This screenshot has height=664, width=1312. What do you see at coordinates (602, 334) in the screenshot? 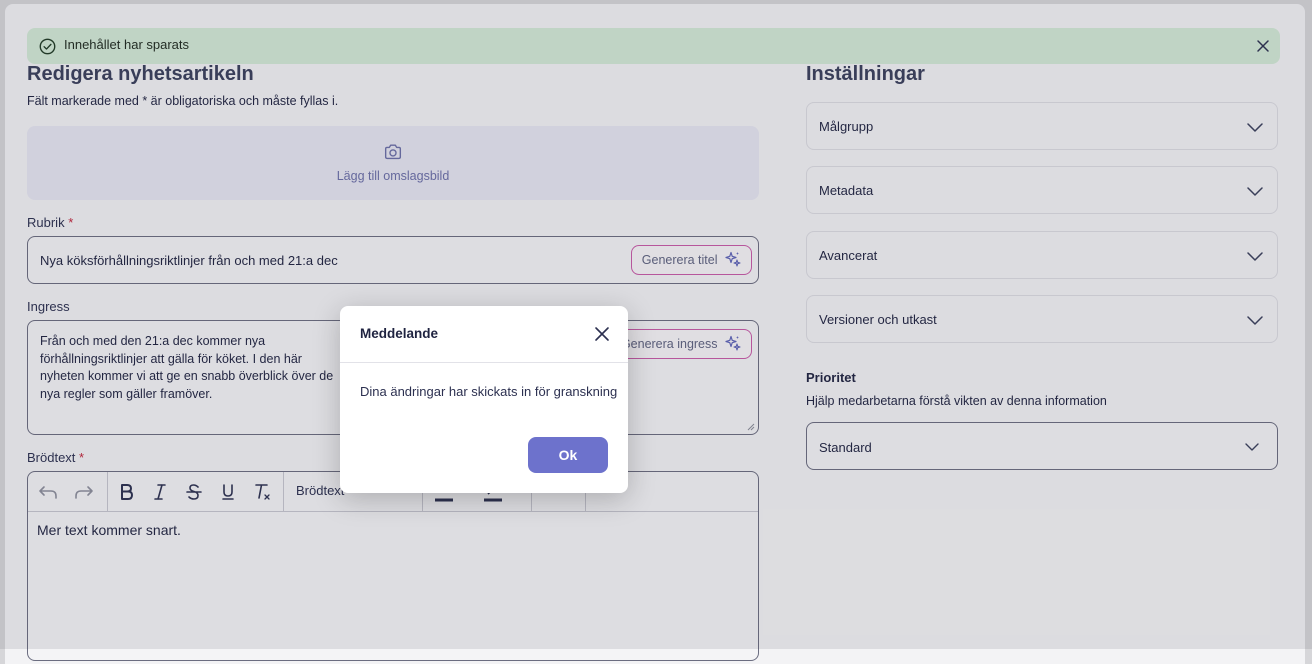
I see `close-icon` at bounding box center [602, 334].